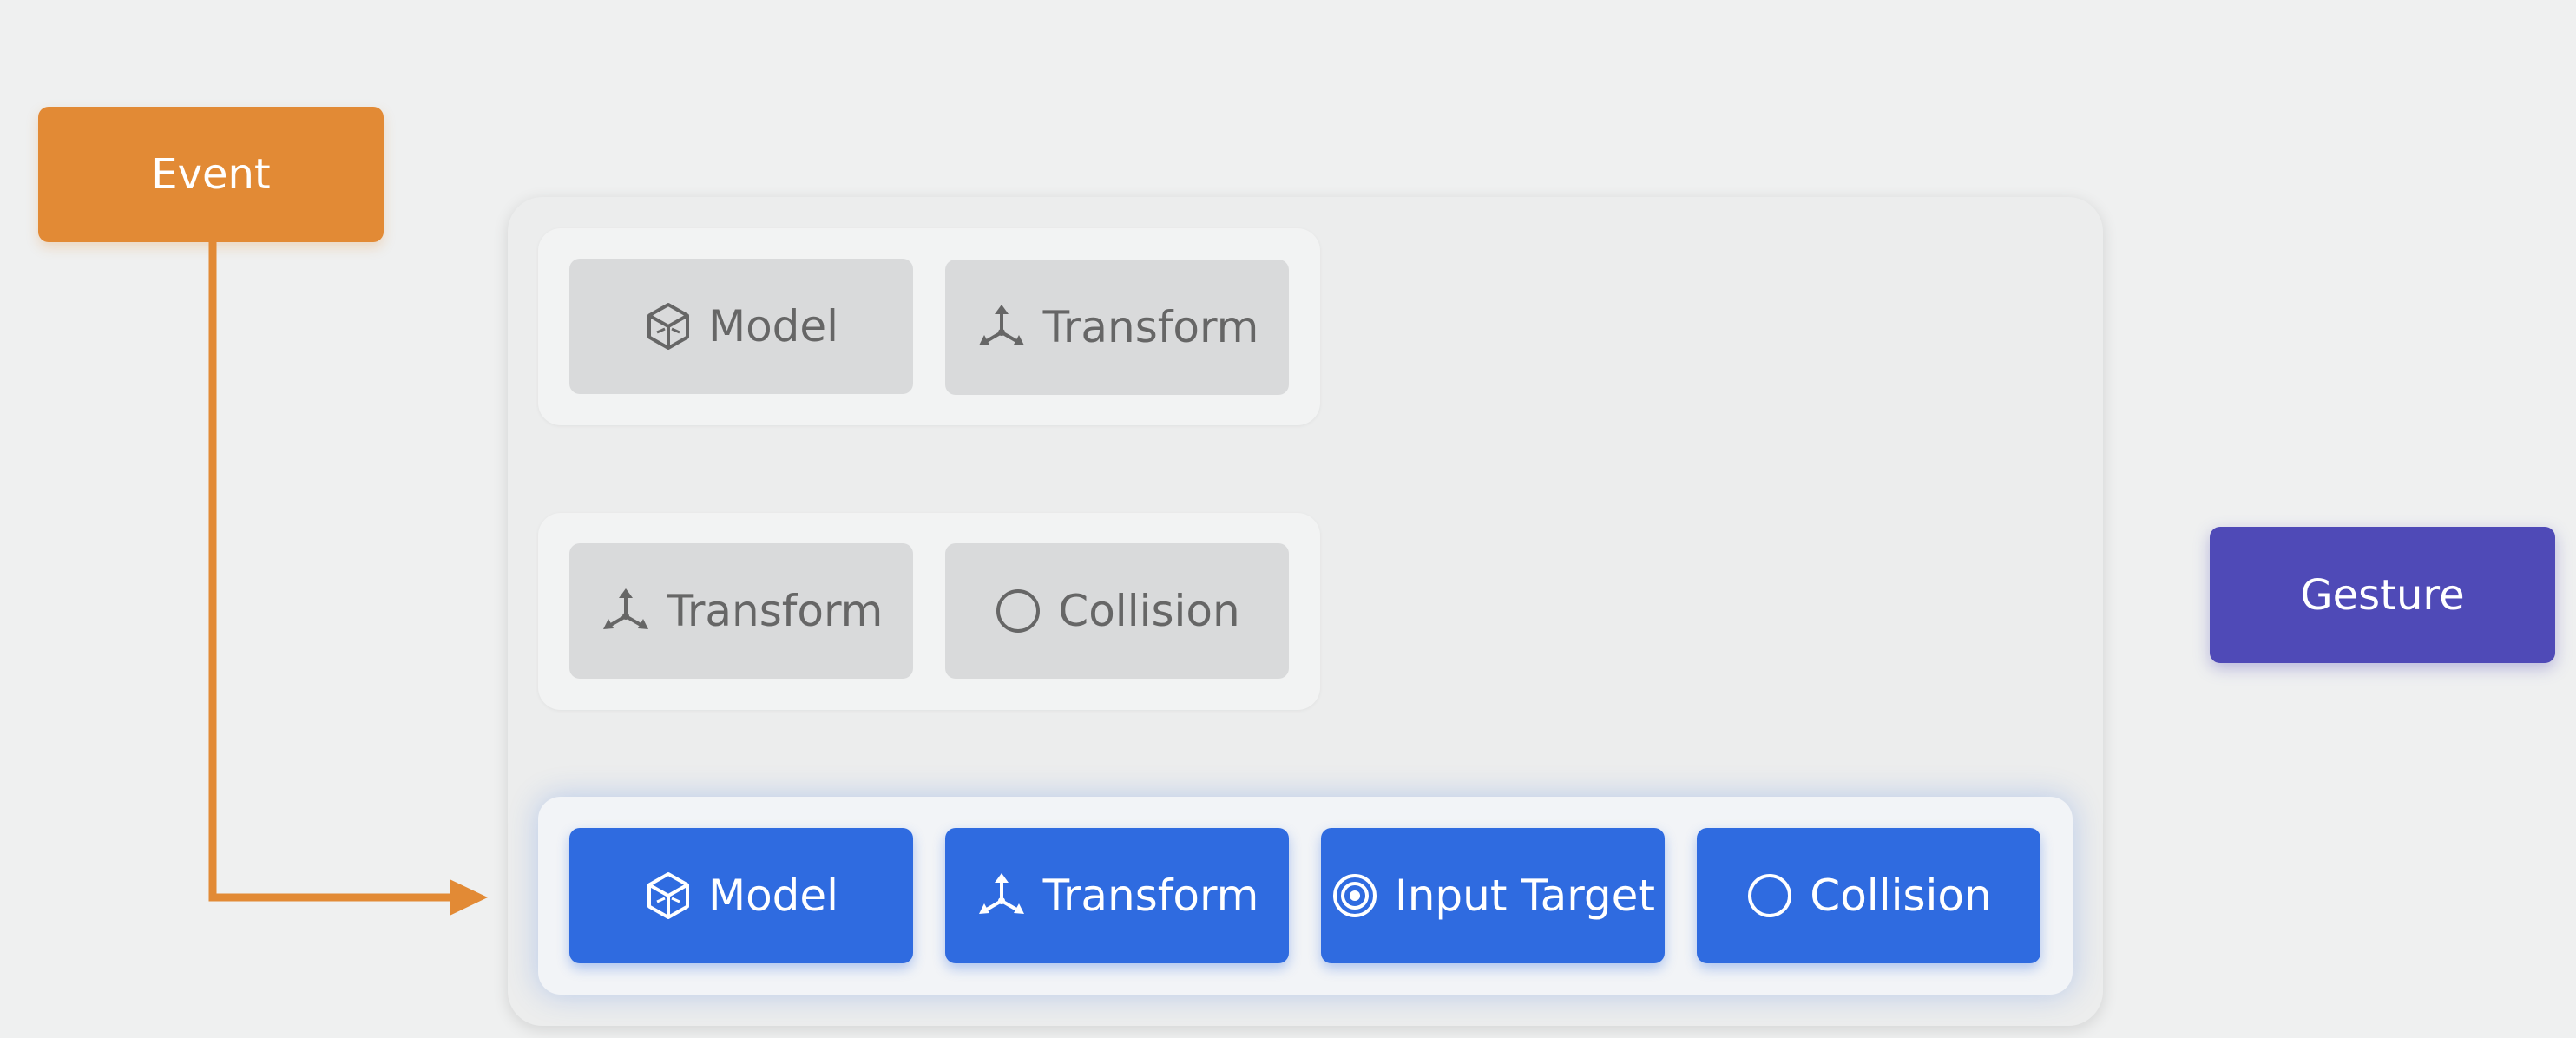 This screenshot has width=2576, height=1038. Describe the element at coordinates (469, 898) in the screenshot. I see `event-arrow-head` at that location.